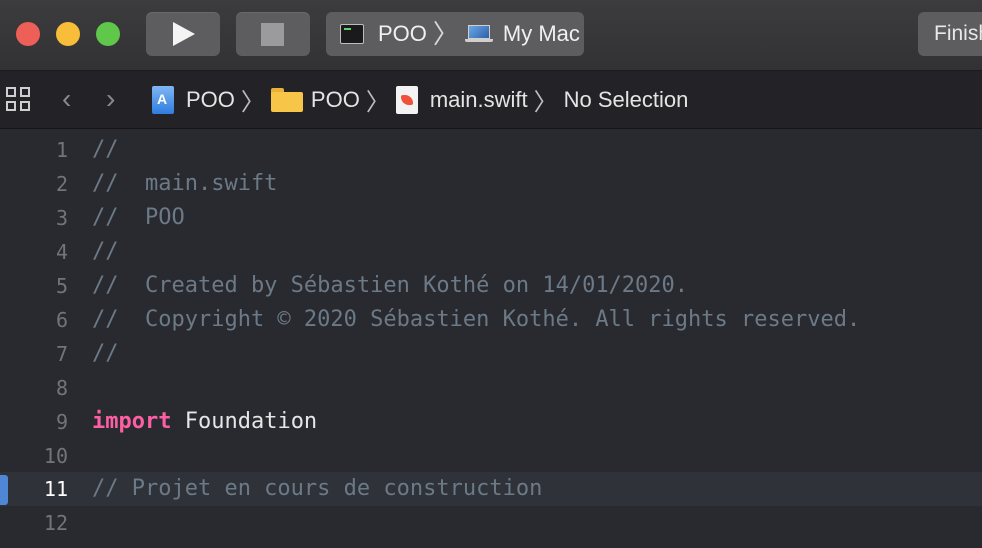 Image resolution: width=982 pixels, height=548 pixels. Describe the element at coordinates (541, 34) in the screenshot. I see `run-destination: My Mac` at that location.